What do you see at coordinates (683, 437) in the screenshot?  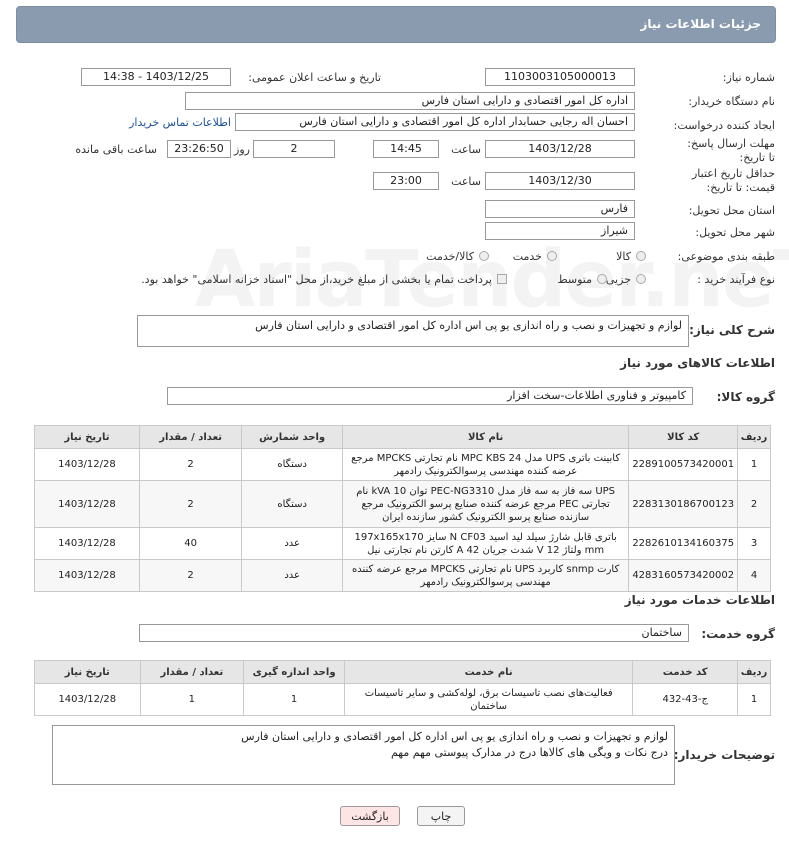 I see `goods-header-code: کد کالا` at bounding box center [683, 437].